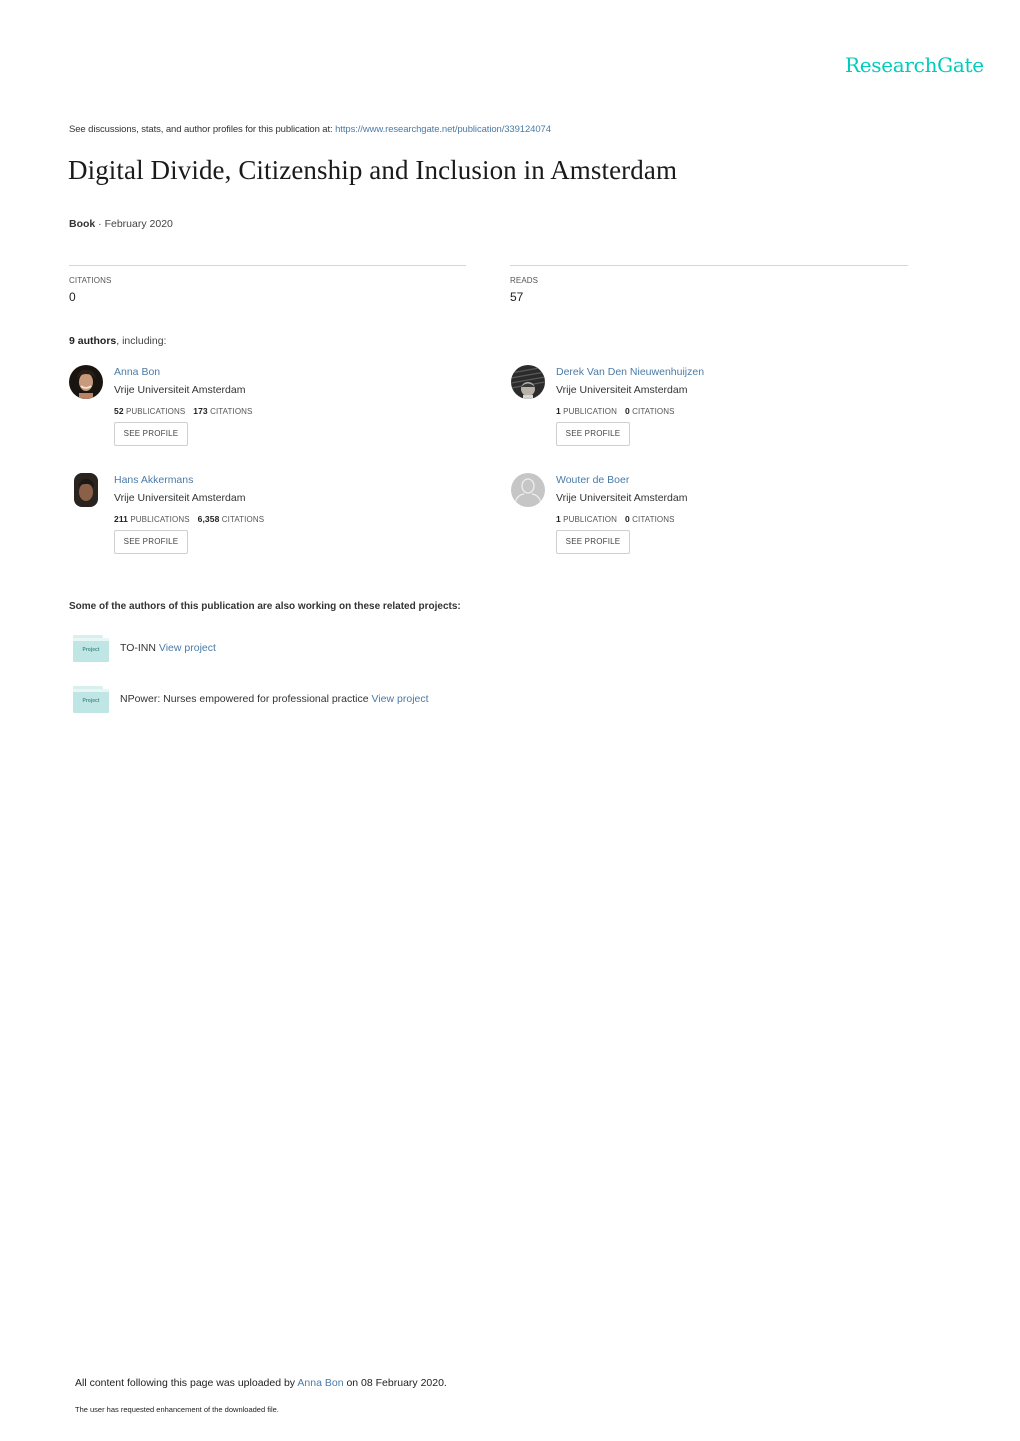  What do you see at coordinates (137, 372) in the screenshot?
I see `author-name-link: Anna Bon` at bounding box center [137, 372].